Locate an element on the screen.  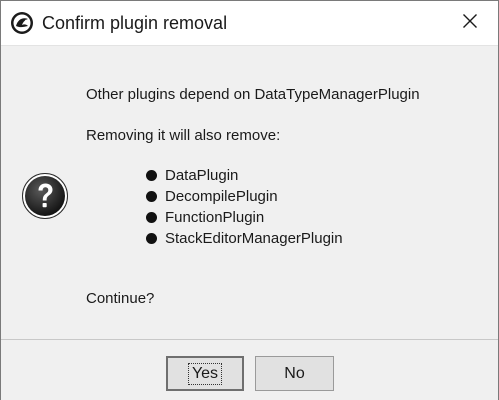
plugin-name: DataPlugin is located at coordinates (202, 175).